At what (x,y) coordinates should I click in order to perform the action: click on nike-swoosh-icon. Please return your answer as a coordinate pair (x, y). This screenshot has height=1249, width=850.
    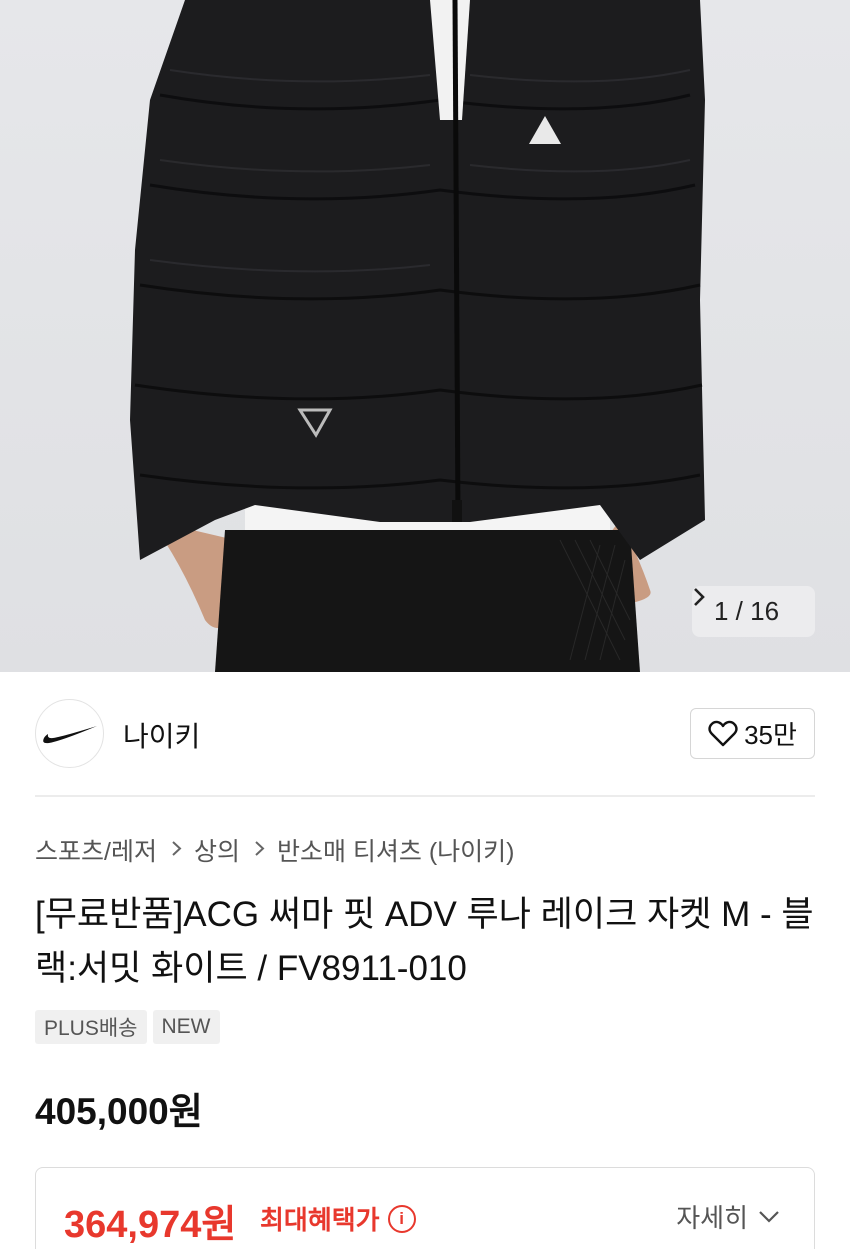
    Looking at the image, I should click on (69, 734).